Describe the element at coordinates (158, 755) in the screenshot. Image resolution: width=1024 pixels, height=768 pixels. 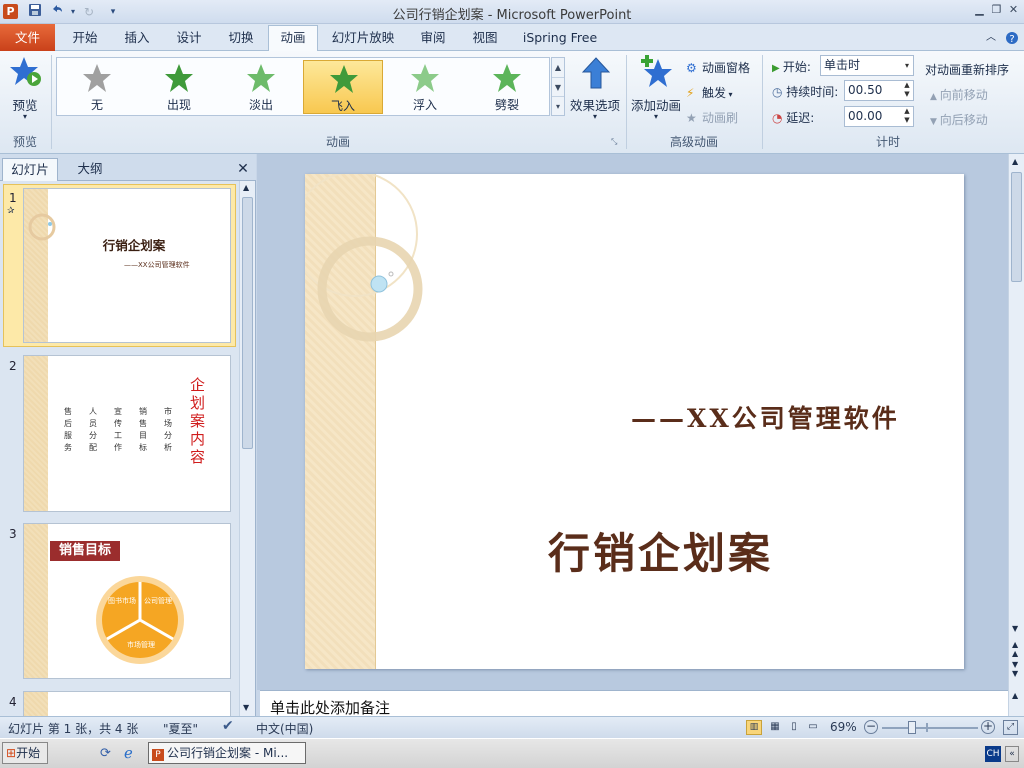
I see `powerpoint-taskbar-icon: P` at that location.